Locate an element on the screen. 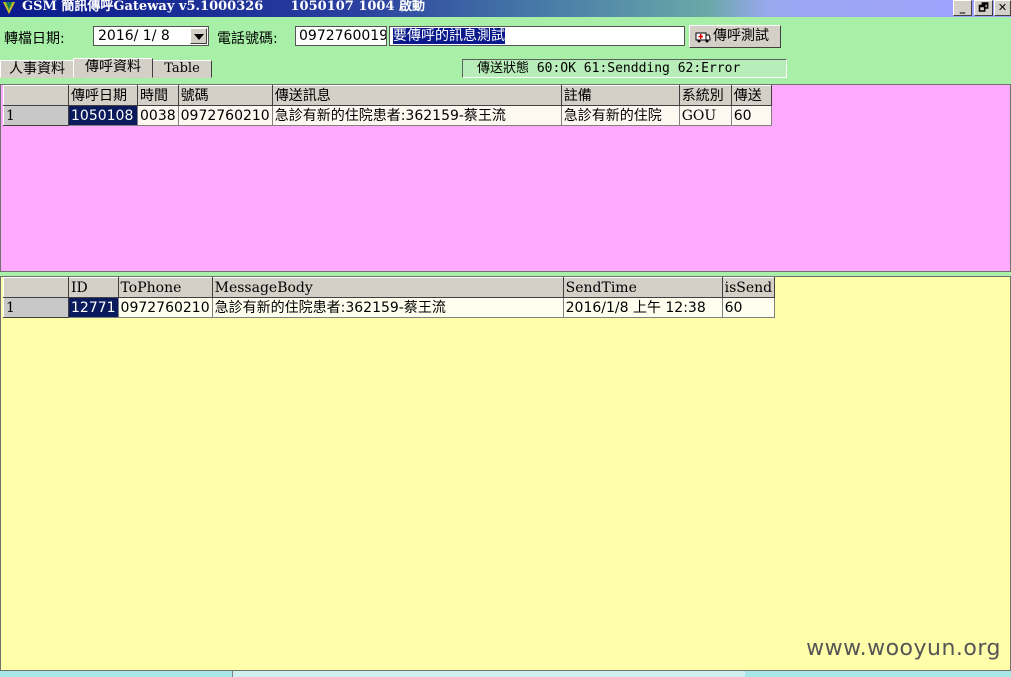 Image resolution: width=1011 pixels, height=677 pixels. column-header: SendTime is located at coordinates (642, 287).